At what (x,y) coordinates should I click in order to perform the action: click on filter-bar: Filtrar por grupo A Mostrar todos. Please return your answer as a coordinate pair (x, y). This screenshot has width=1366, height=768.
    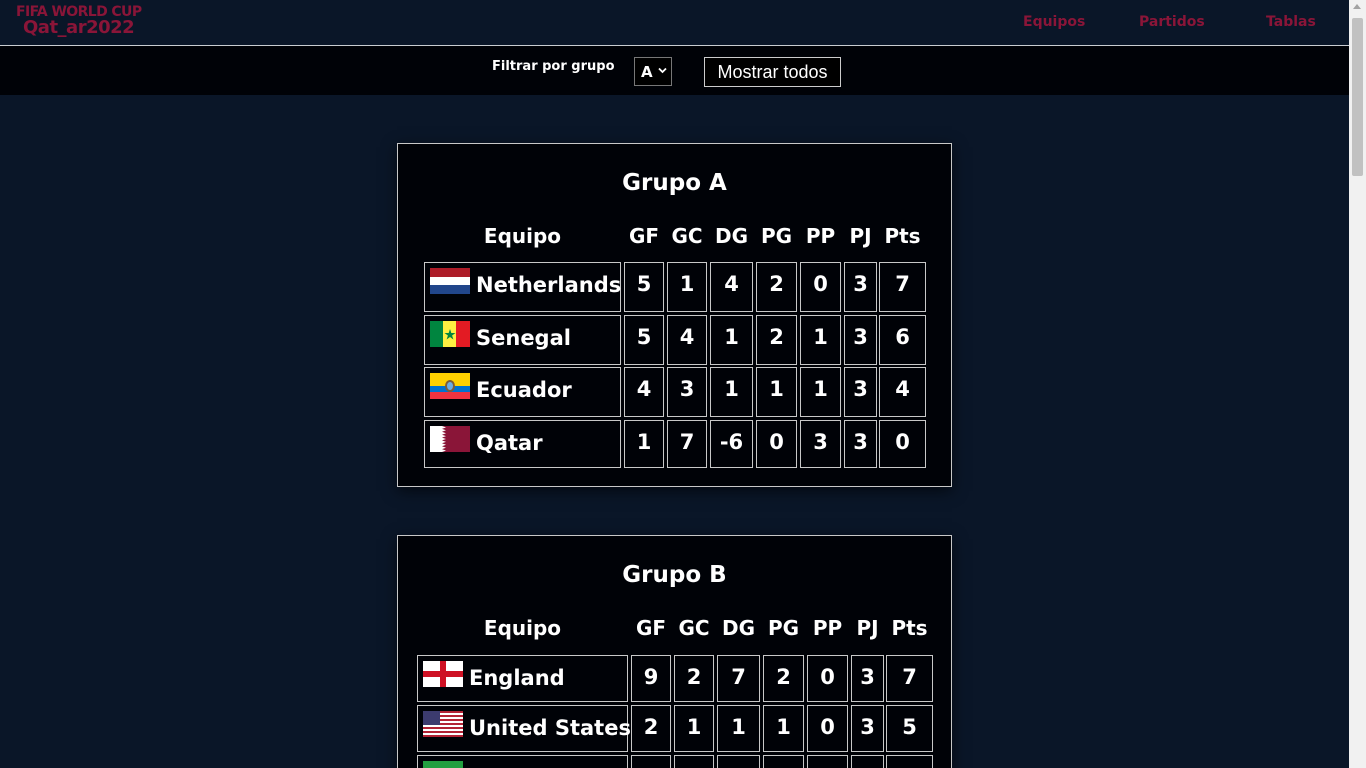
    Looking at the image, I should click on (674, 70).